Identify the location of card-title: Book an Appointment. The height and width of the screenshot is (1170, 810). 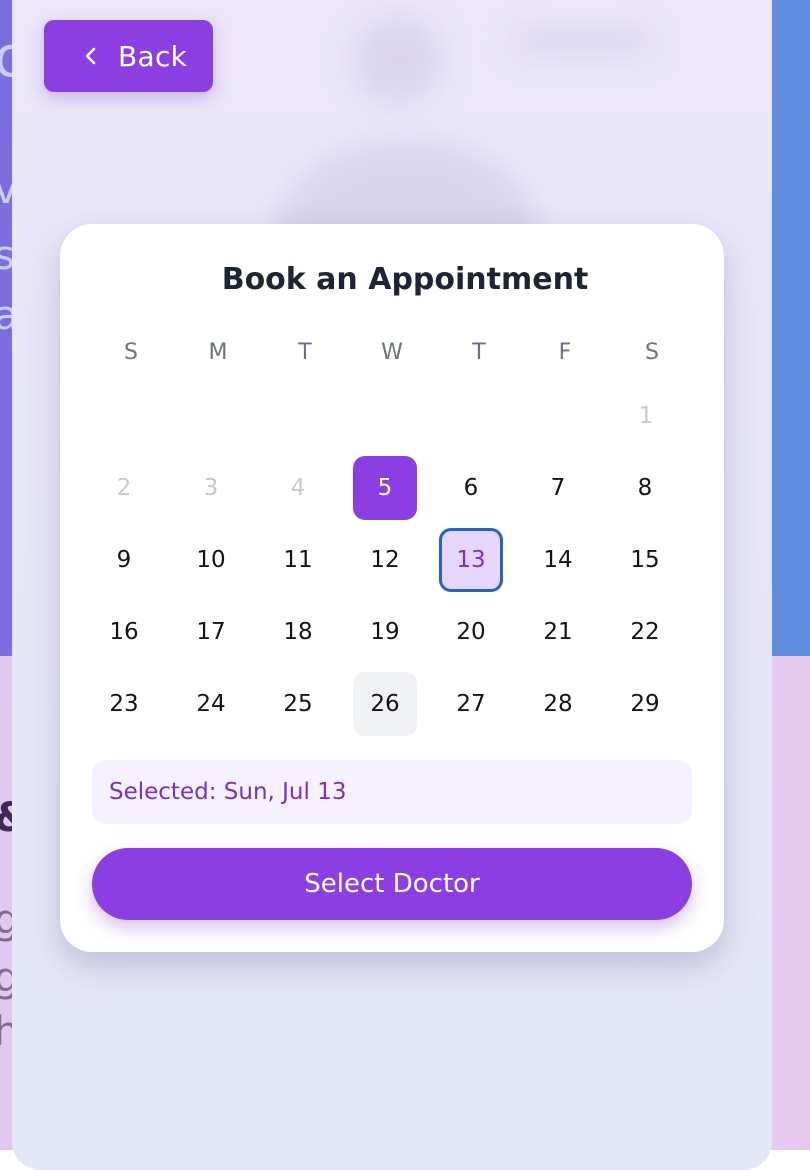
(405, 279).